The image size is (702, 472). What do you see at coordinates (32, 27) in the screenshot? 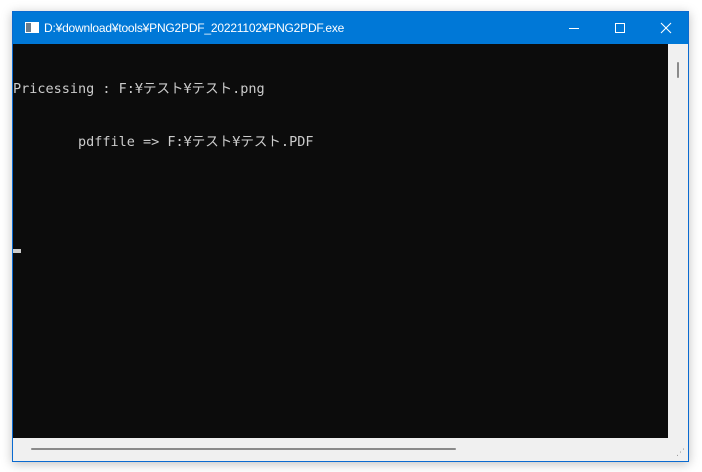
I see `console-app-icon` at bounding box center [32, 27].